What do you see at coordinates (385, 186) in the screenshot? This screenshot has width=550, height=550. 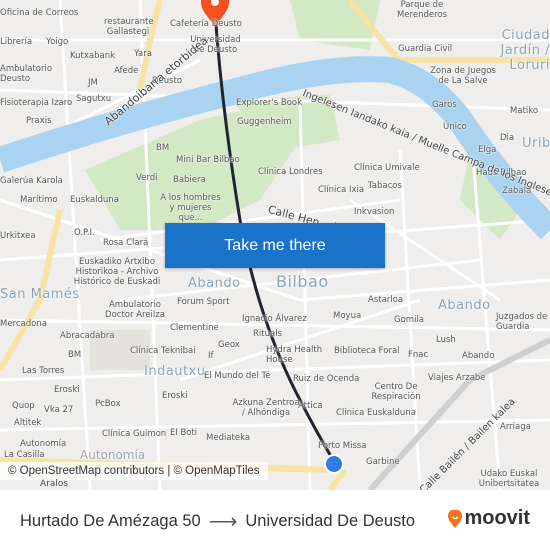 I see `map-label: Tabacos` at bounding box center [385, 186].